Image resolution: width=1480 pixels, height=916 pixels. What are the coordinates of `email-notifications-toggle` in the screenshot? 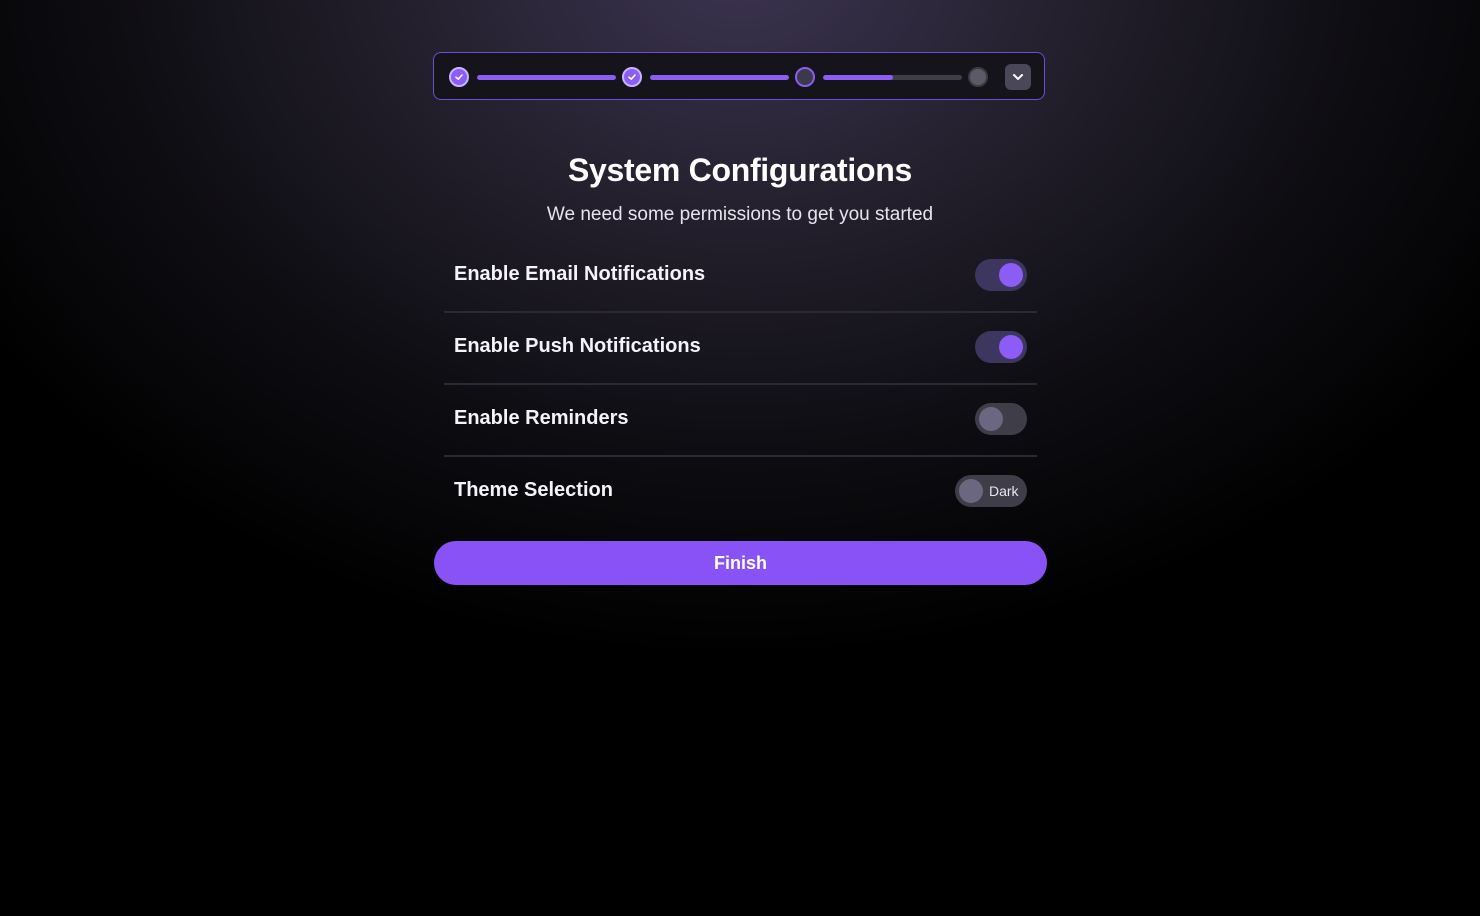 It's located at (1001, 275).